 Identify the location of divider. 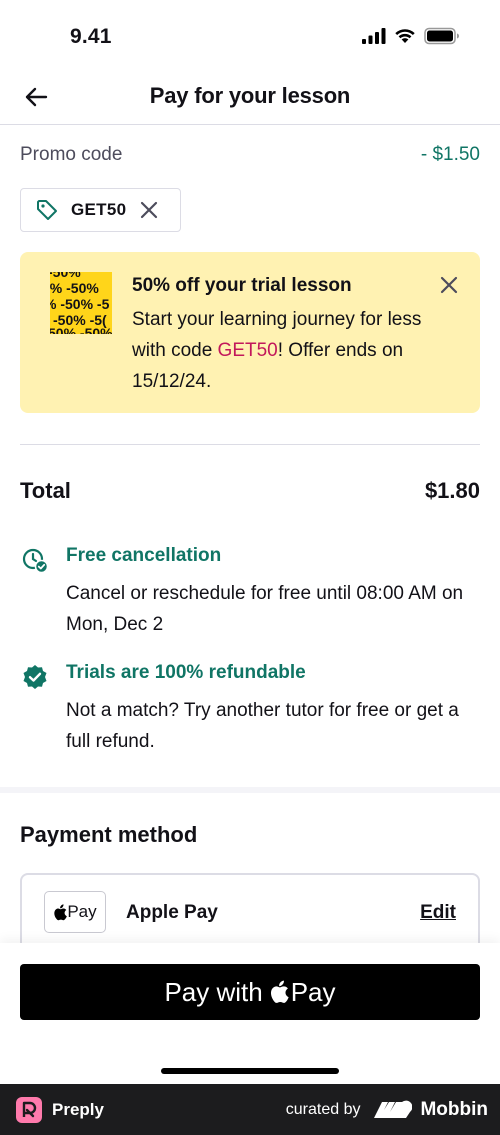
(250, 444).